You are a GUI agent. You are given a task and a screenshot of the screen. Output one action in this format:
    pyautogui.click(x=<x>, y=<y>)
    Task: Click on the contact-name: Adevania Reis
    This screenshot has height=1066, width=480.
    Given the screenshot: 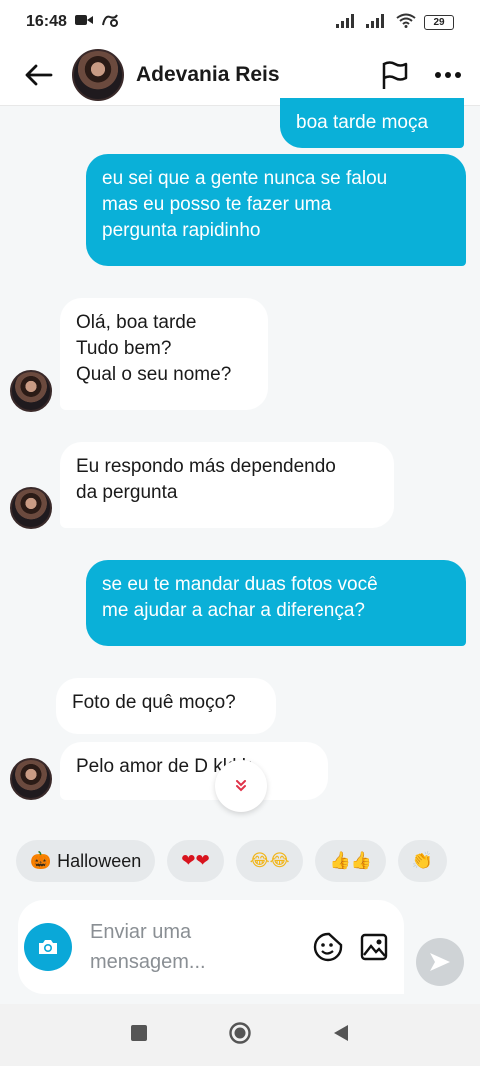 What is the action you would take?
    pyautogui.click(x=208, y=75)
    